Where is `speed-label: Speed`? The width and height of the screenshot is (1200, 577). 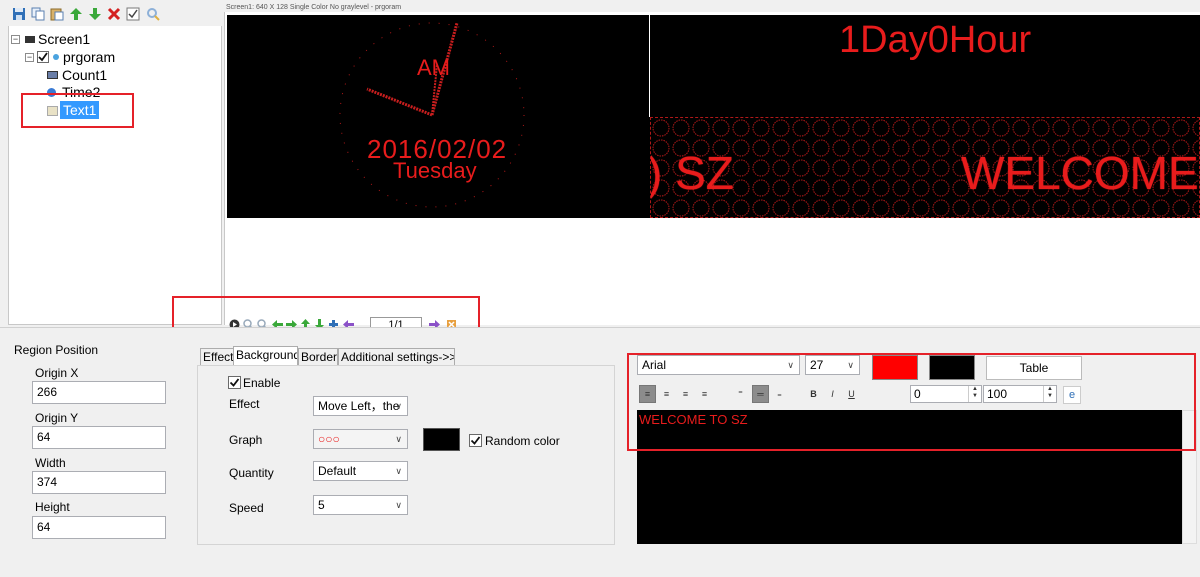
speed-label: Speed is located at coordinates (246, 508).